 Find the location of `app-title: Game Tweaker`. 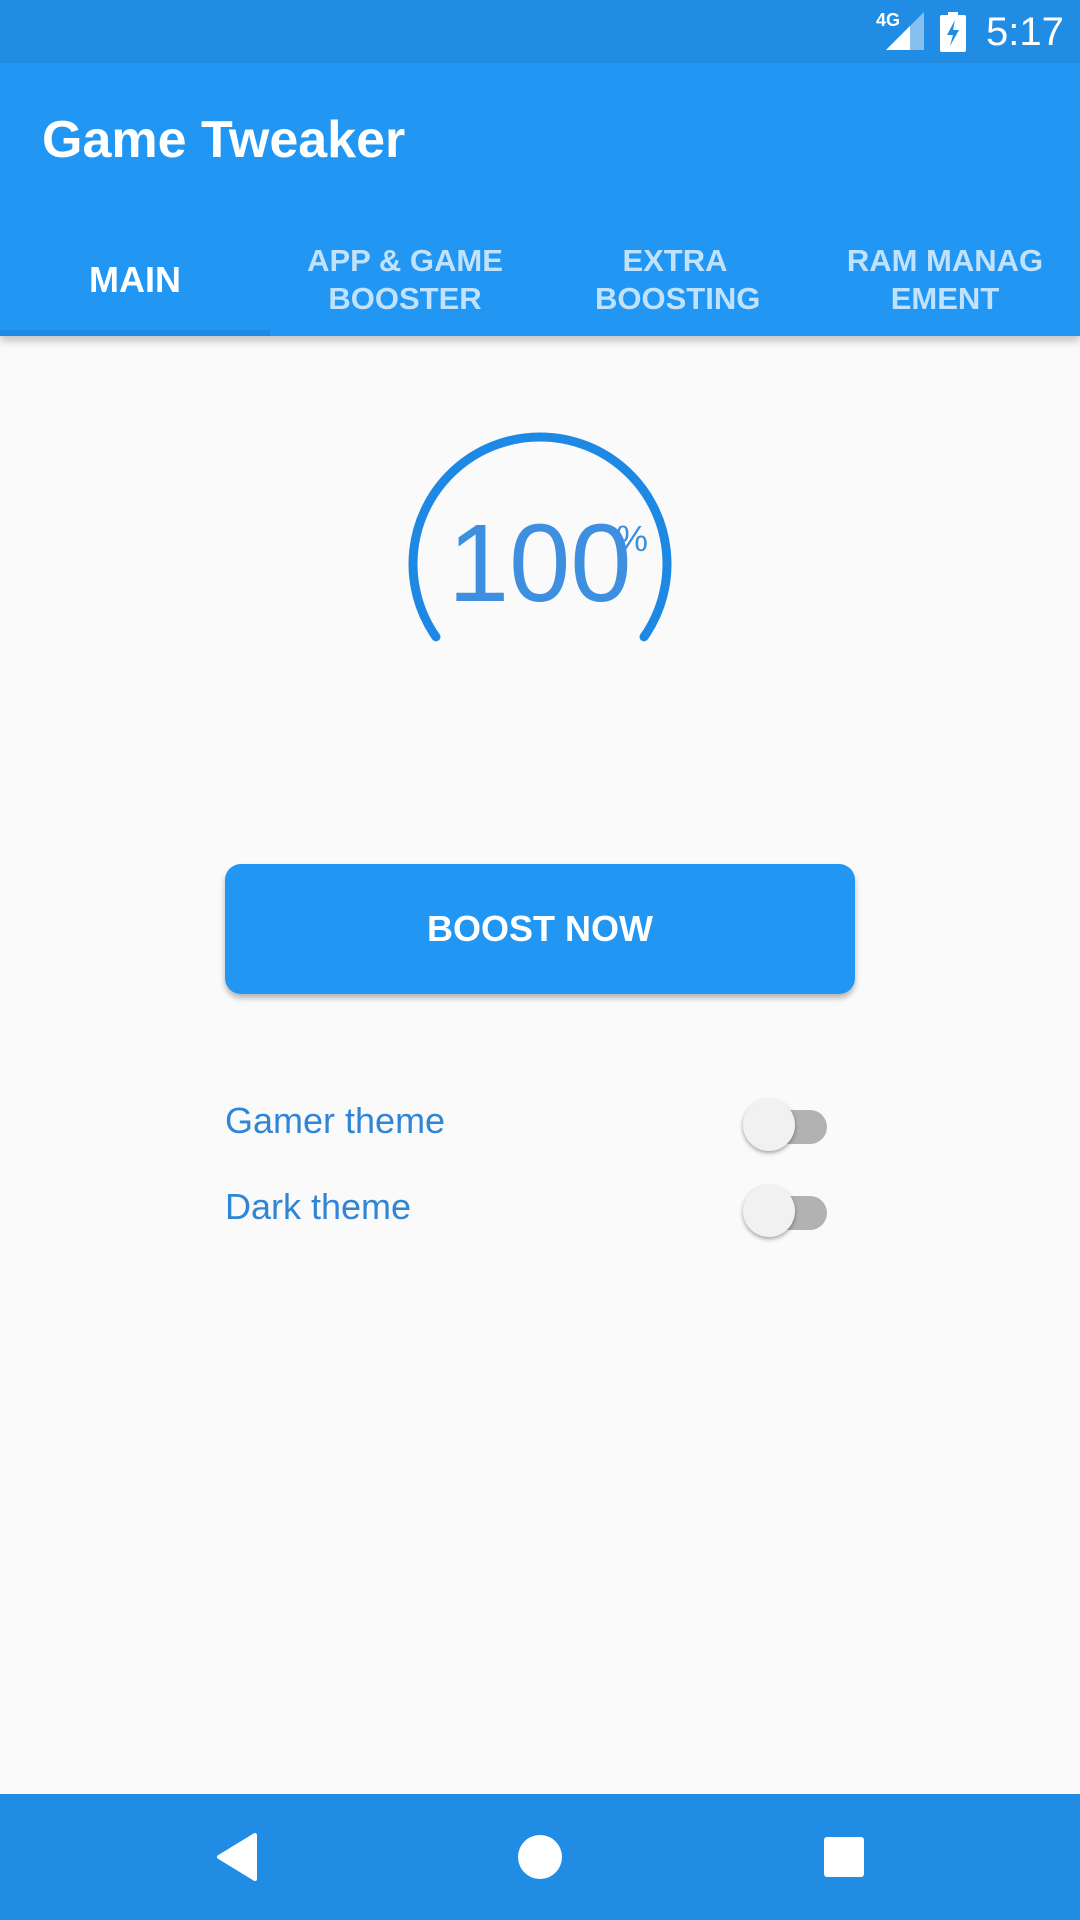

app-title: Game Tweaker is located at coordinates (224, 140).